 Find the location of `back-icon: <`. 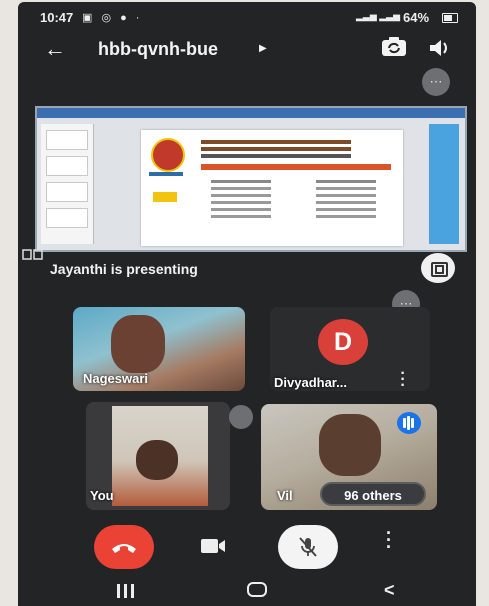

back-icon: < is located at coordinates (389, 590).